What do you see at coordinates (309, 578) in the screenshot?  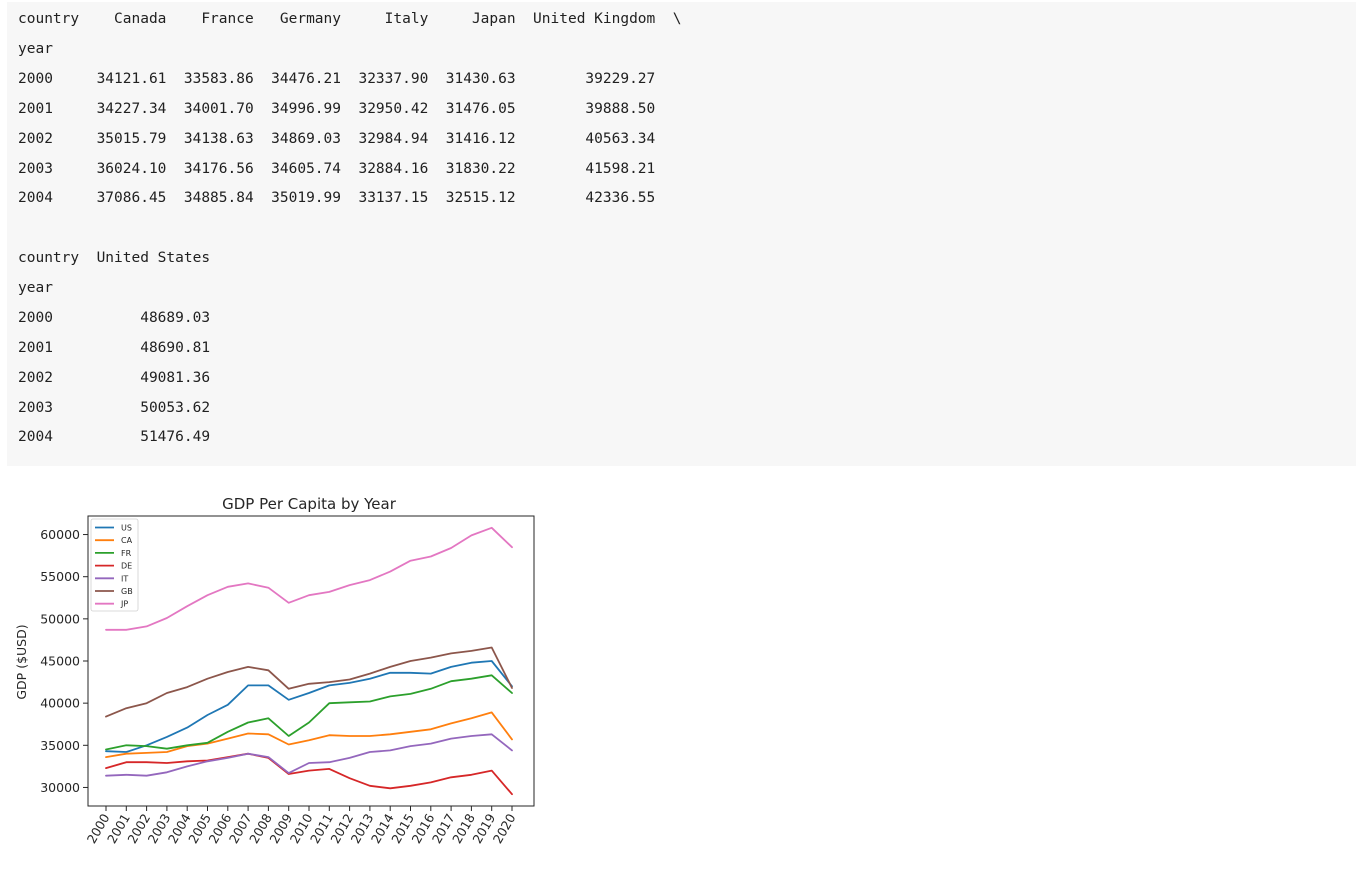 I see `series-line-jp` at bounding box center [309, 578].